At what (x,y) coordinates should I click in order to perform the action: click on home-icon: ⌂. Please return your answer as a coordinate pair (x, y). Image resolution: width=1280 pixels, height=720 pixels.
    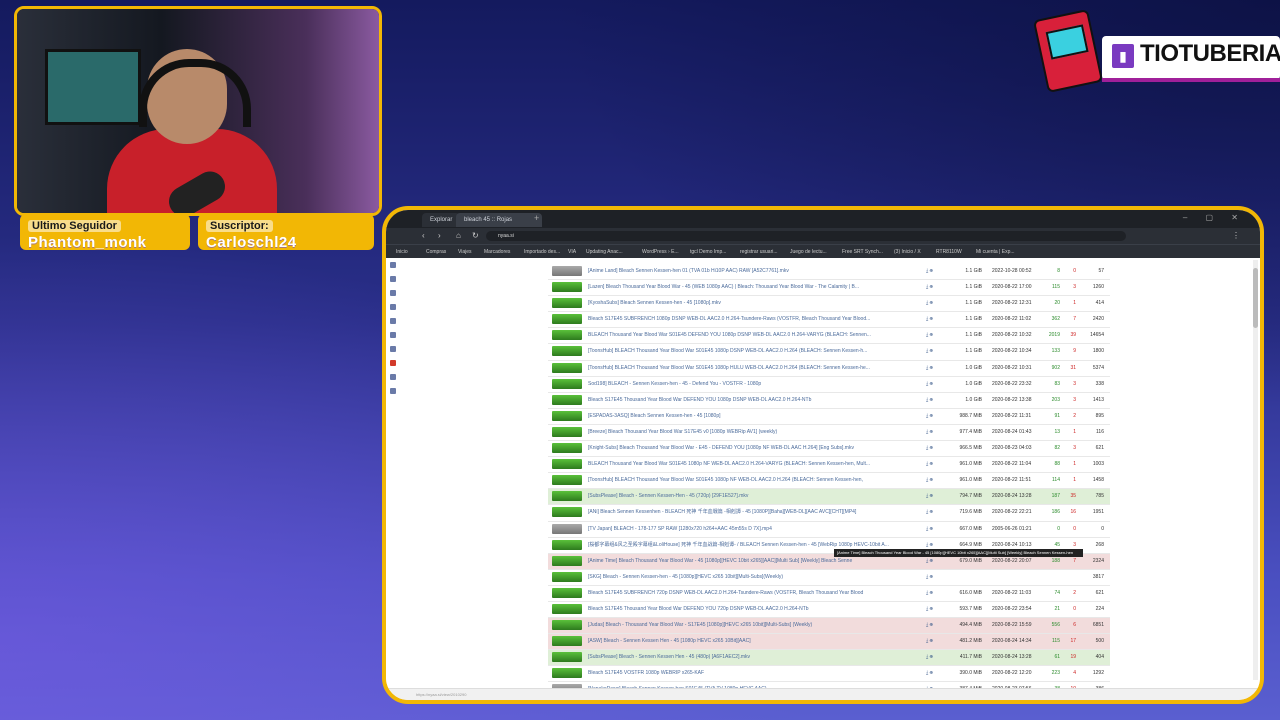
    Looking at the image, I should click on (458, 235).